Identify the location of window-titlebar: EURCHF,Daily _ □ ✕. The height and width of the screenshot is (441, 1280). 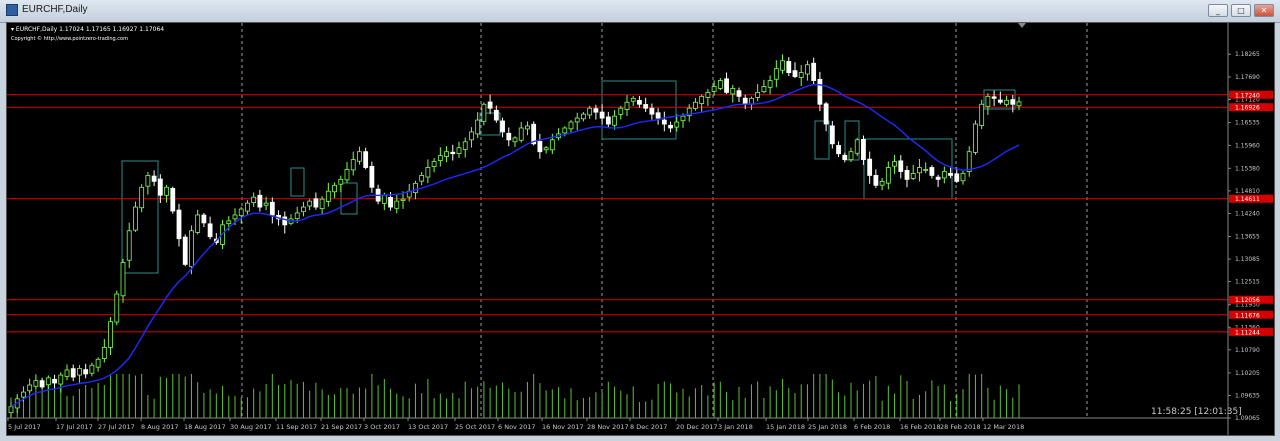
(640, 11).